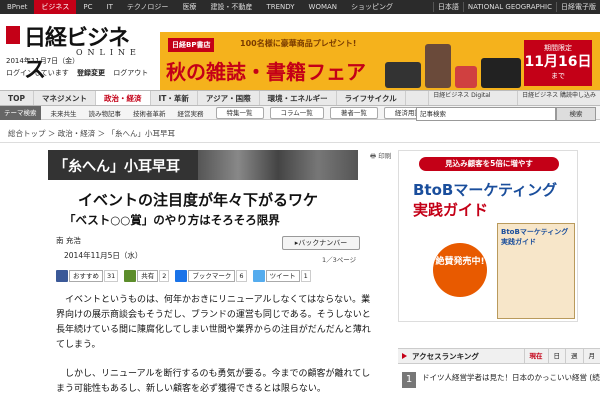 Image resolution: width=600 pixels, height=400 pixels. What do you see at coordinates (239, 112) in the screenshot?
I see `list-pill-button: 特集一覧` at bounding box center [239, 112].